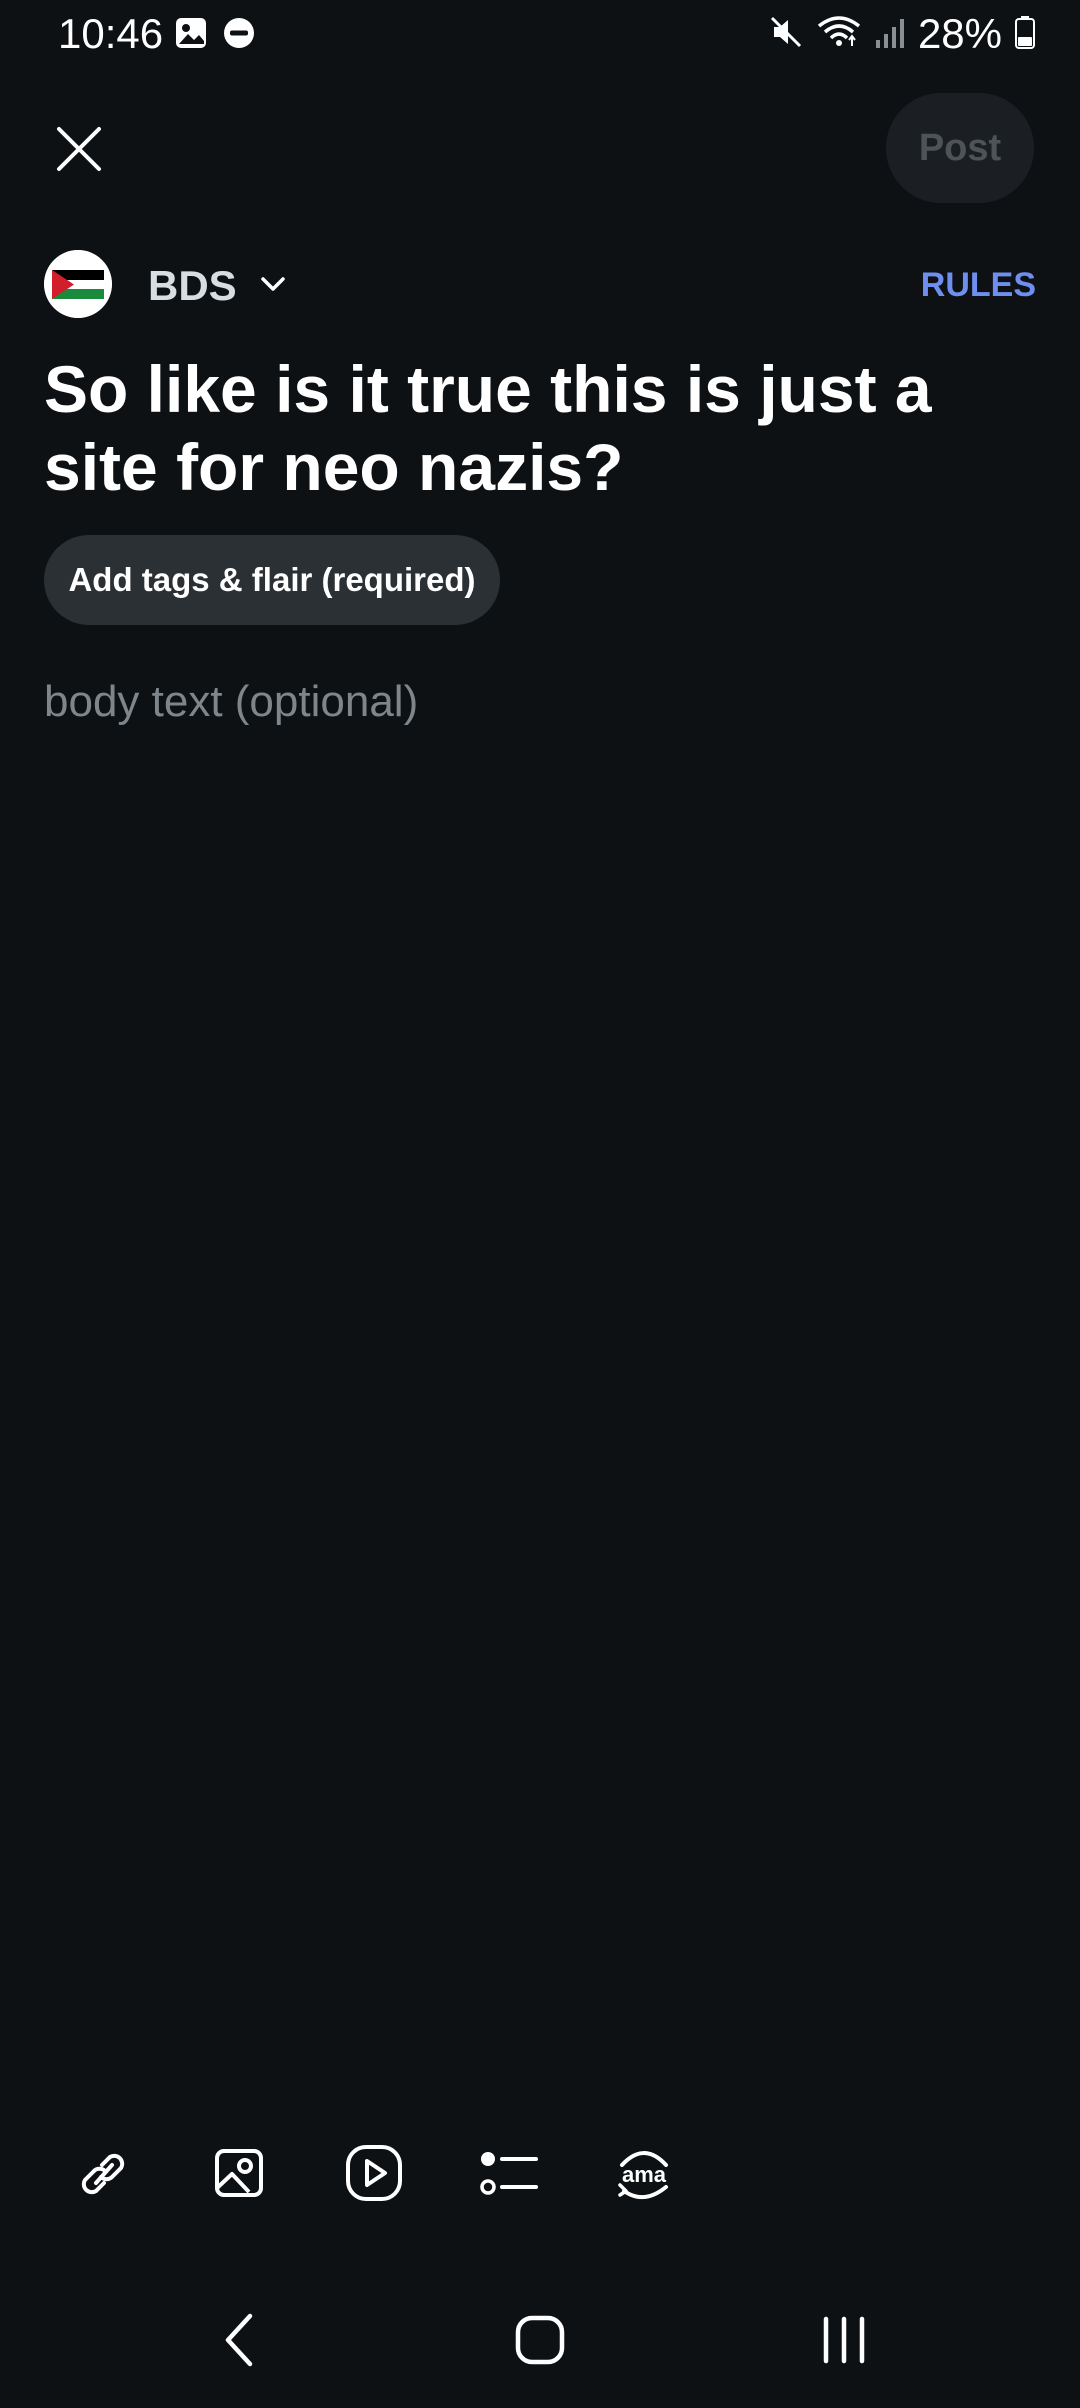 This screenshot has width=1080, height=2408. Describe the element at coordinates (890, 34) in the screenshot. I see `signal-icon` at that location.